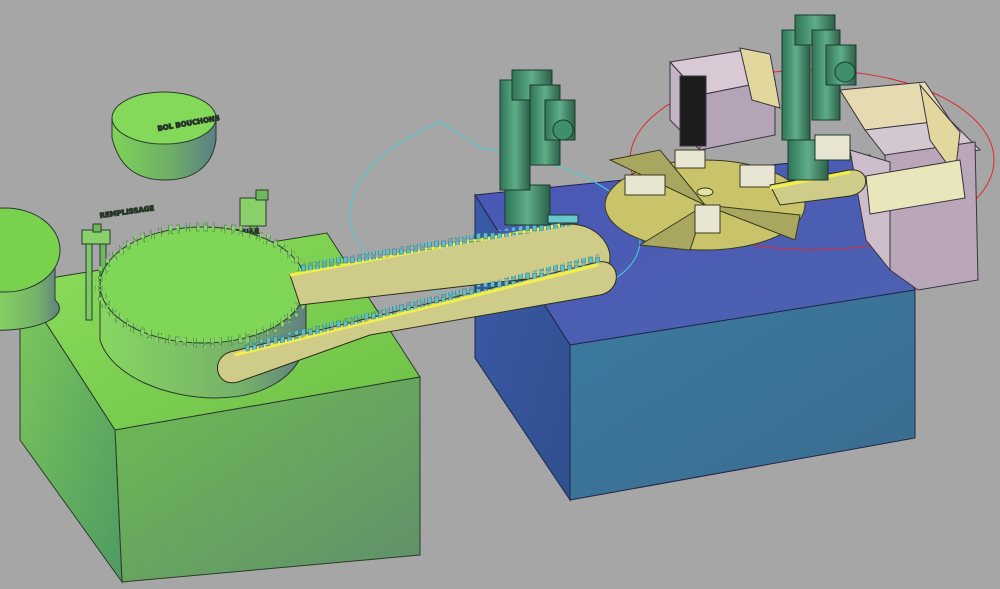 This screenshot has width=1000, height=589. What do you see at coordinates (127, 212) in the screenshot?
I see `filling-label: REMPLISSAGE` at bounding box center [127, 212].